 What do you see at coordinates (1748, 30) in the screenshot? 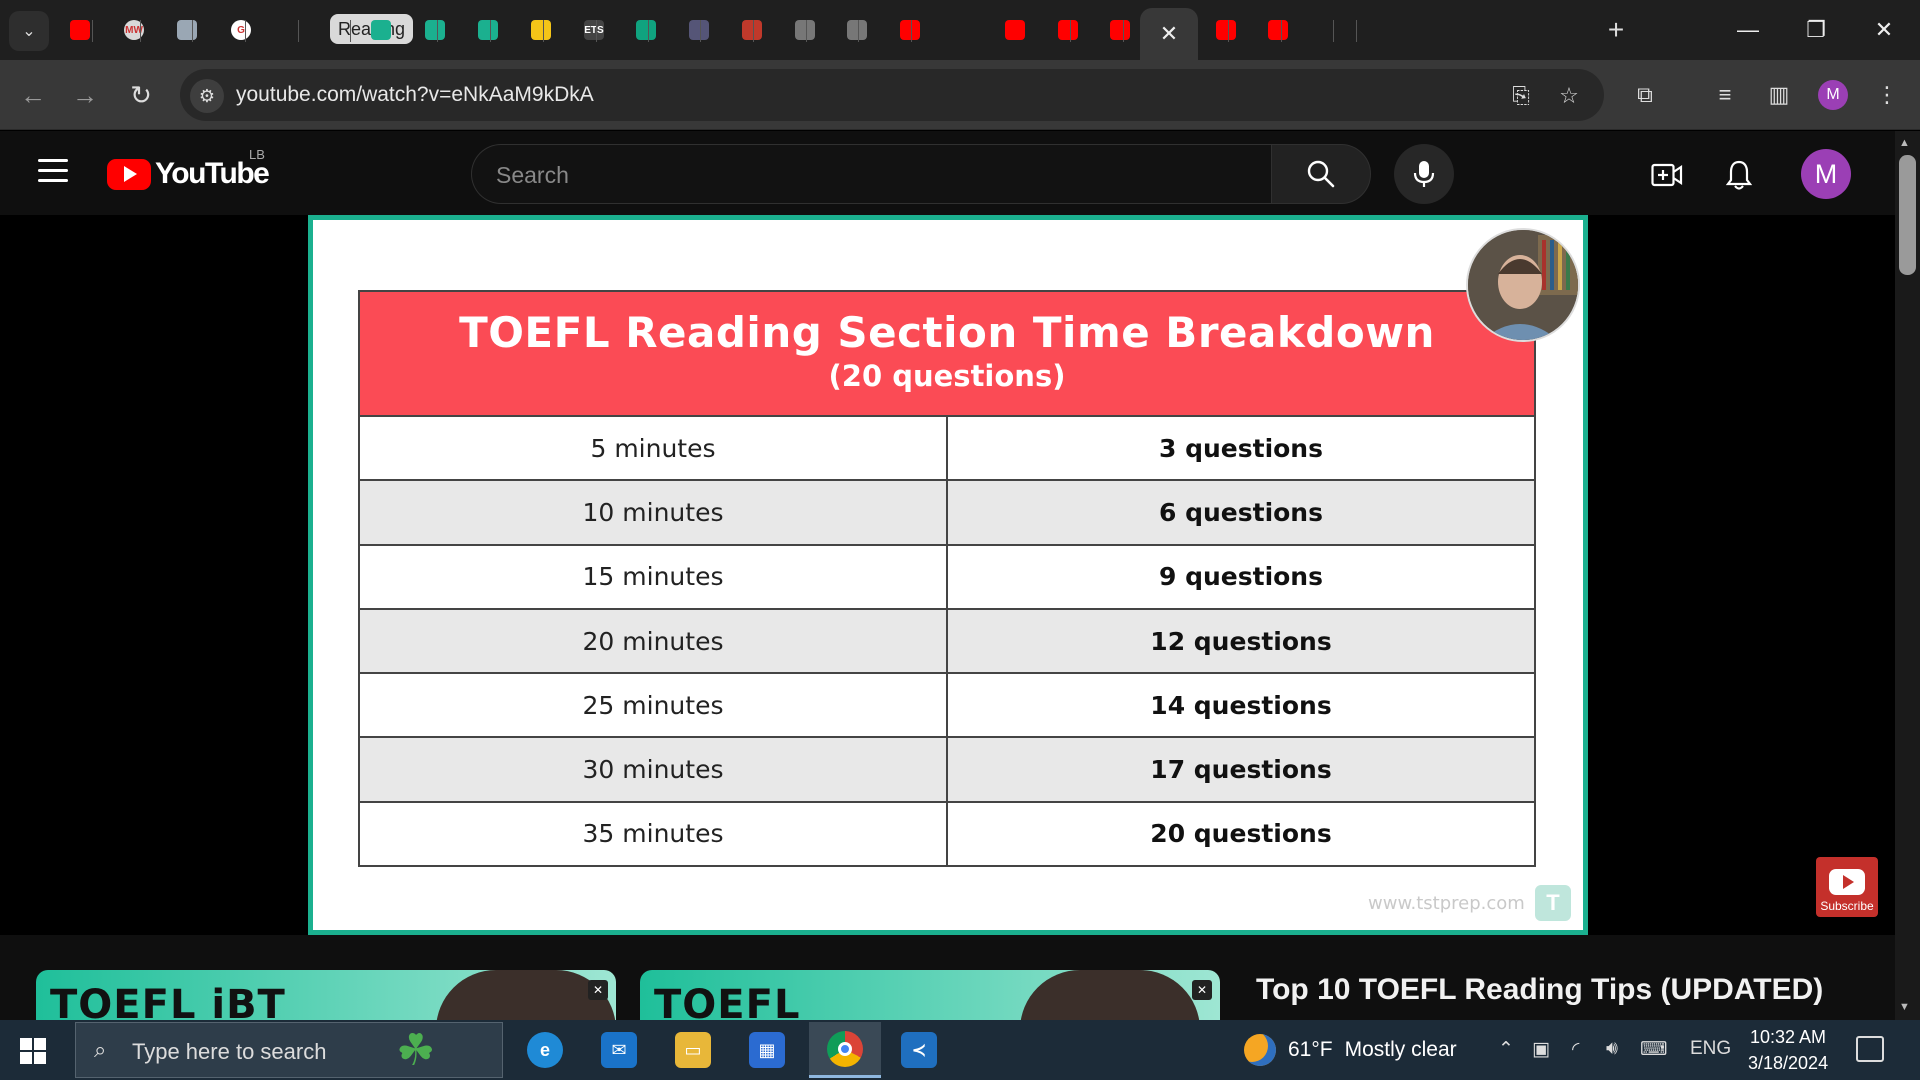
I see `minimize-button: —` at bounding box center [1748, 30].